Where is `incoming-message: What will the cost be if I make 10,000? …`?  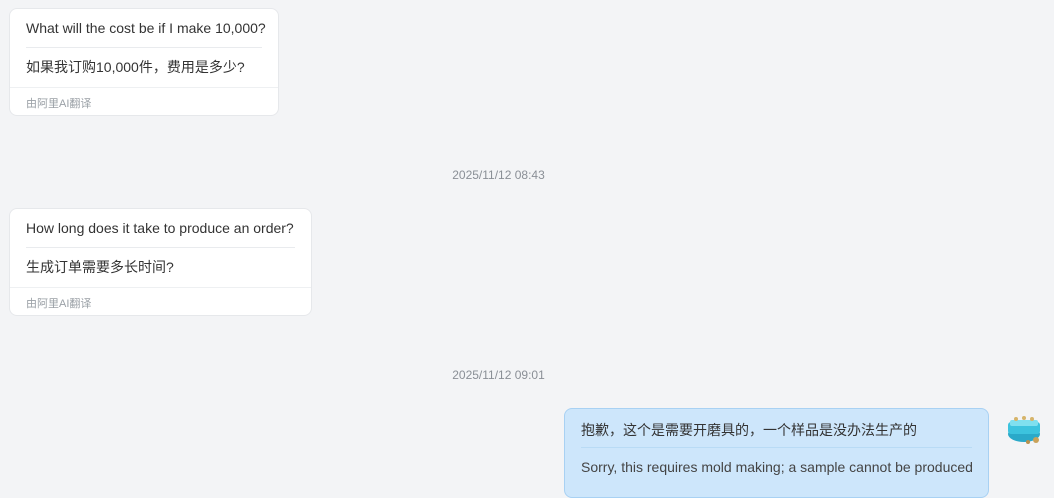 incoming-message: What will the cost be if I make 10,000? … is located at coordinates (144, 62).